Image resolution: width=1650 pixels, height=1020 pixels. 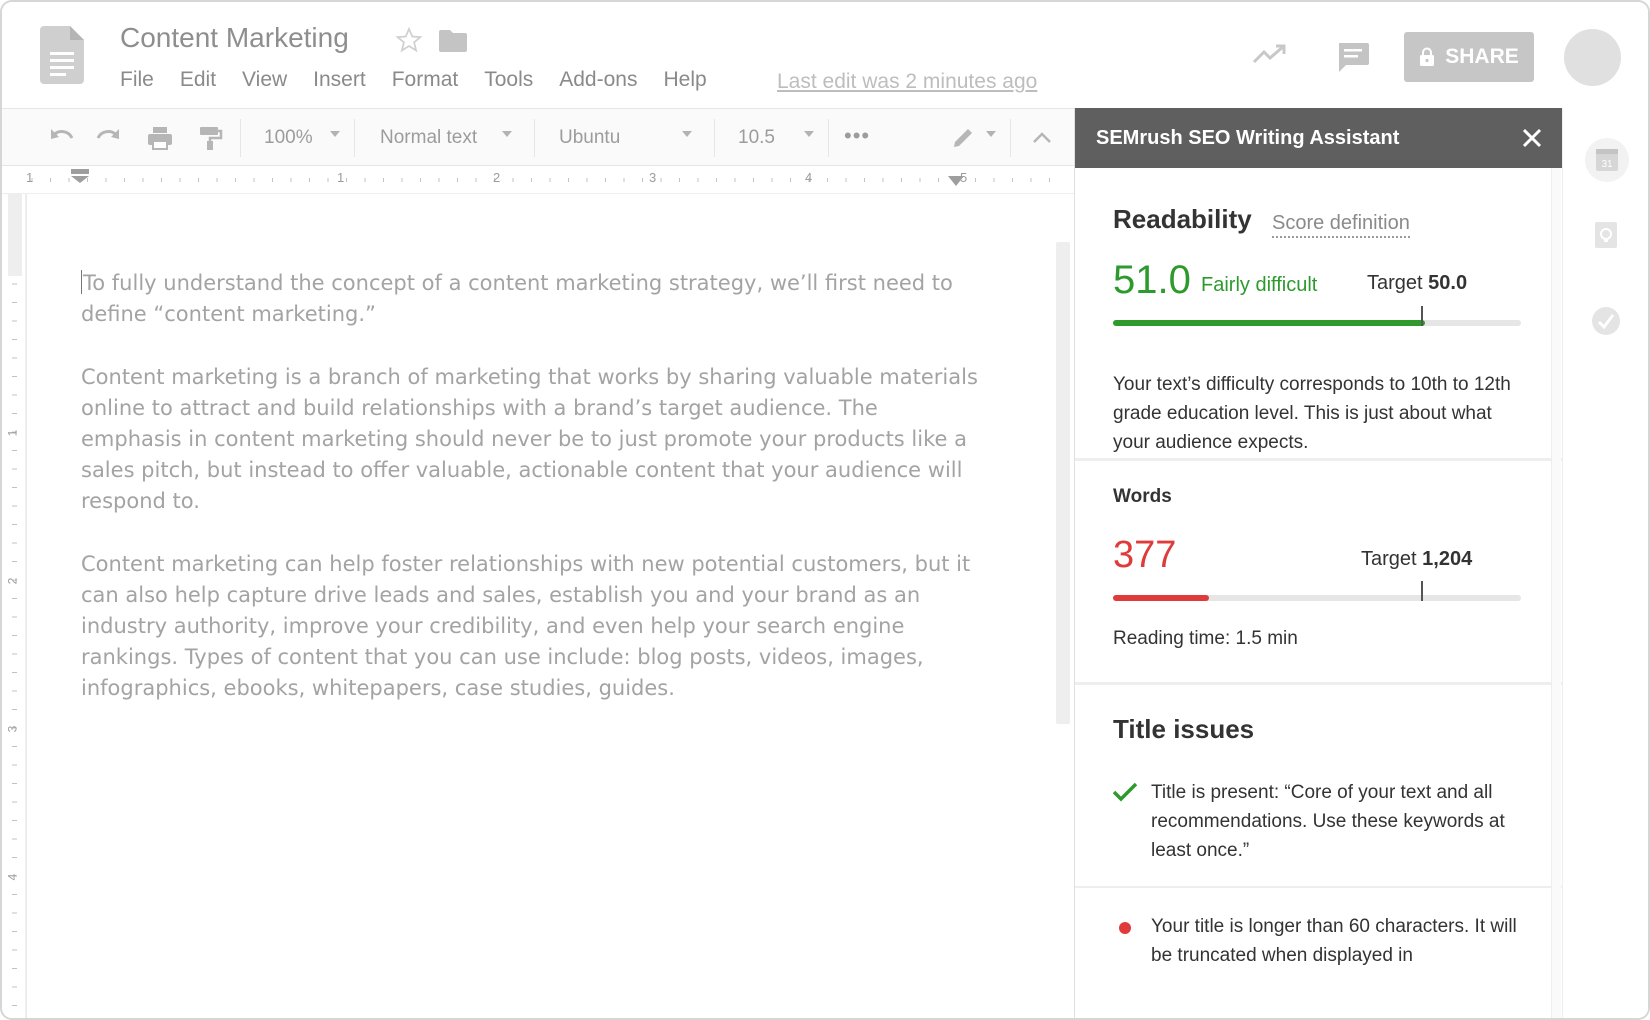 I want to click on redo-icon, so click(x=108, y=138).